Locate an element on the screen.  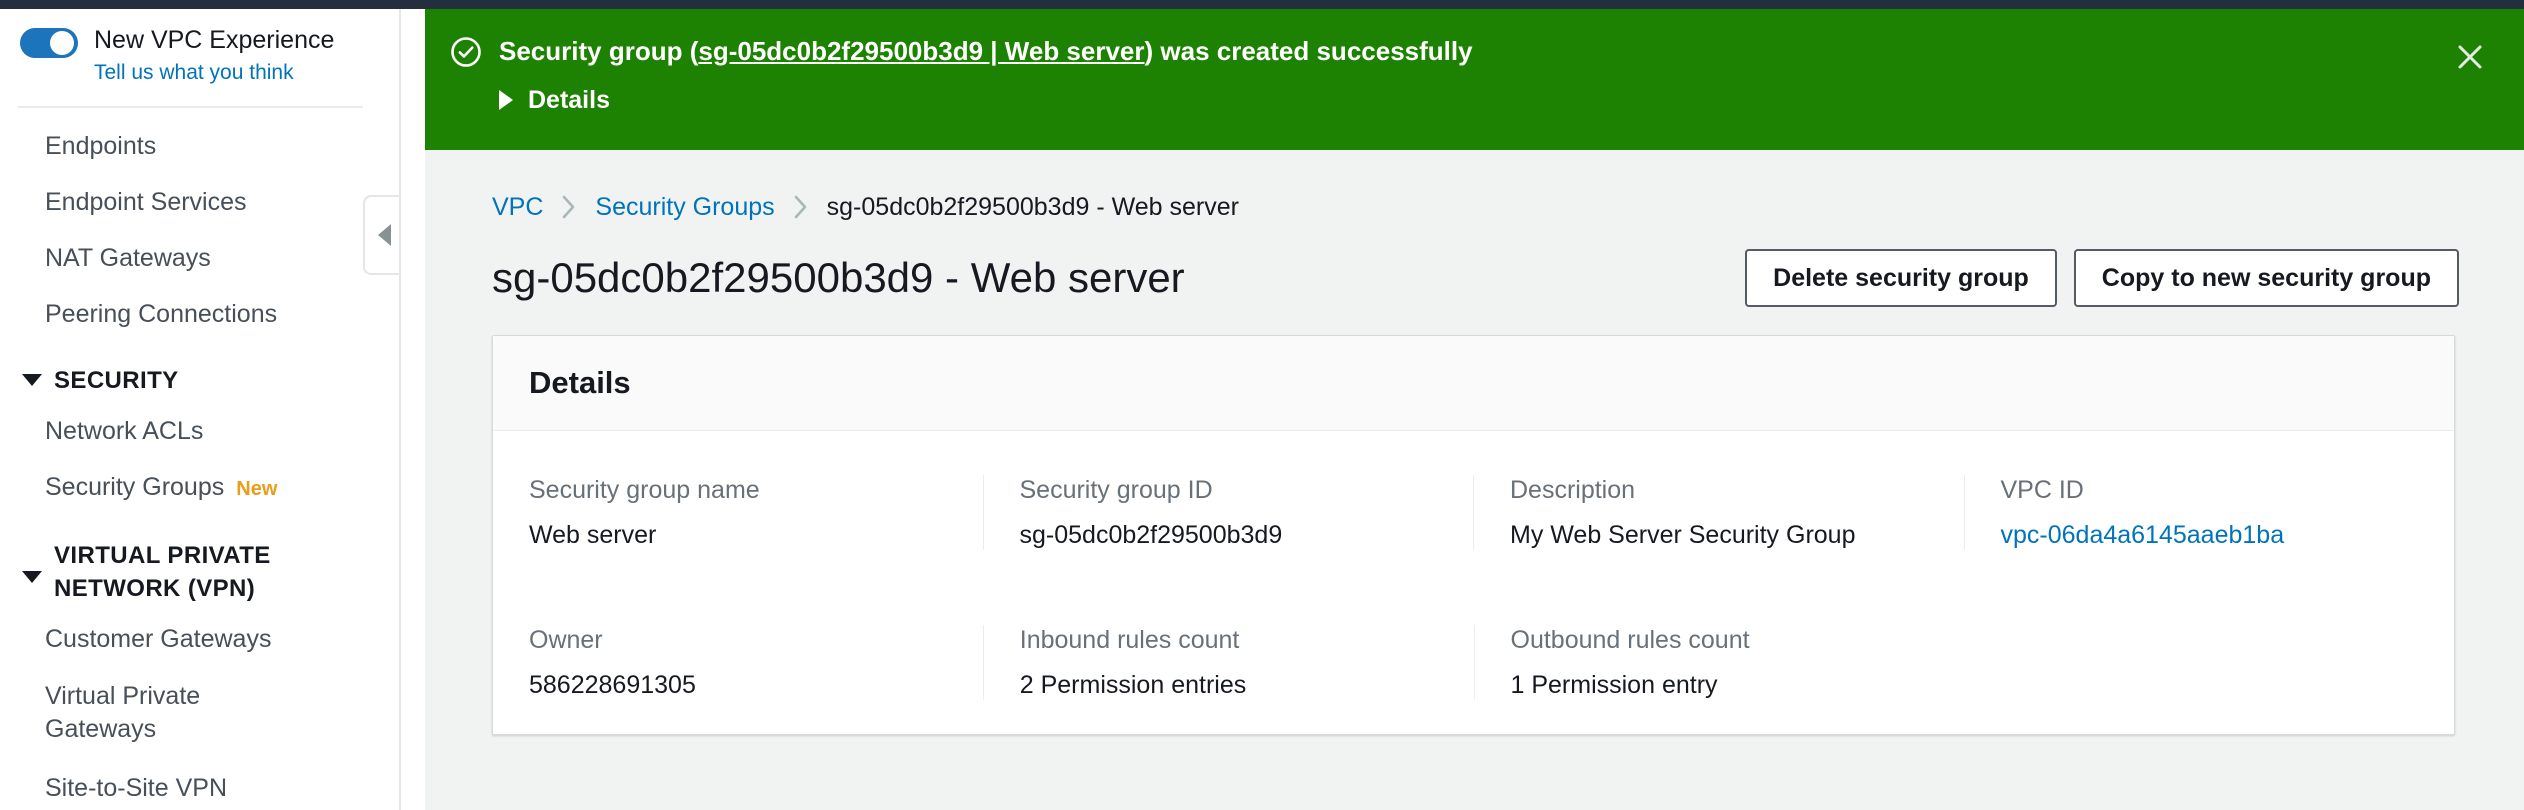
sidebar-item-label: Endpoint Services is located at coordinates (146, 202).